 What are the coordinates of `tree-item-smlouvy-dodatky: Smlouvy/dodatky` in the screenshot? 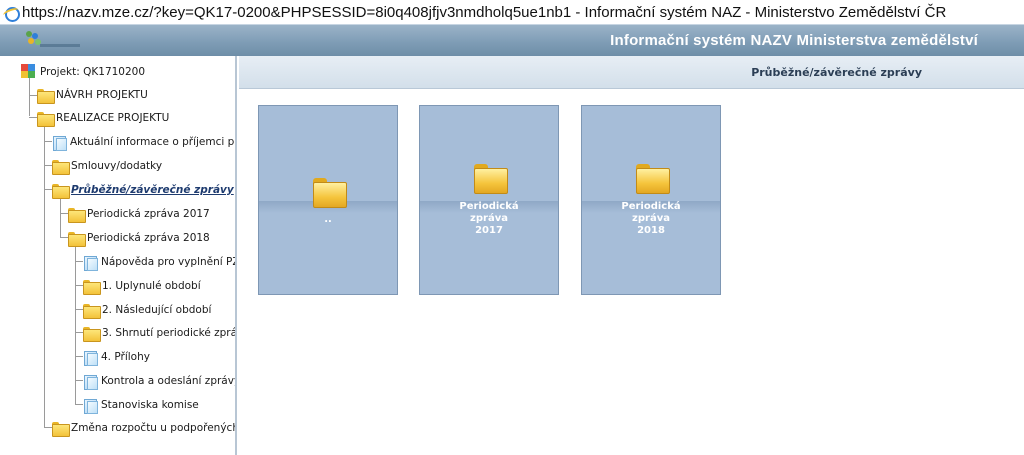 It's located at (107, 166).